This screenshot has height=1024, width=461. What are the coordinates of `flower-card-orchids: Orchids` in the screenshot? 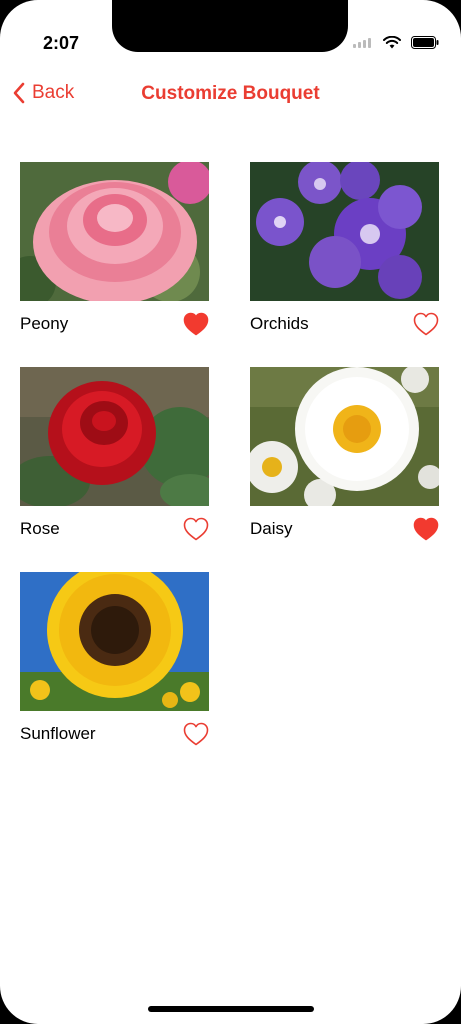 It's located at (344, 251).